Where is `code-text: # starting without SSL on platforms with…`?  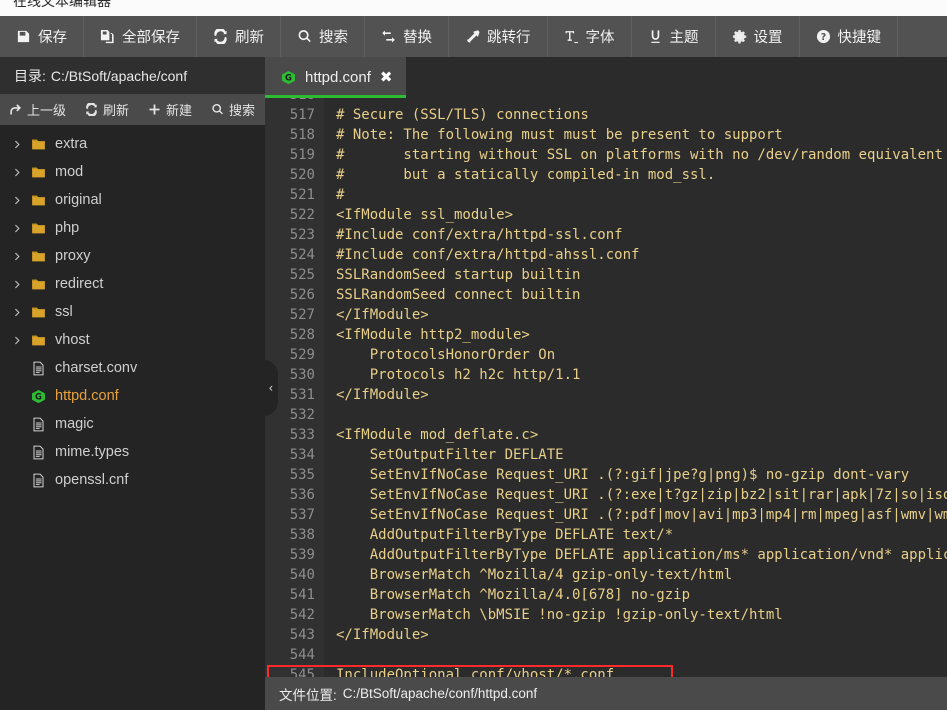 code-text: # starting without SSL on platforms with… is located at coordinates (639, 155).